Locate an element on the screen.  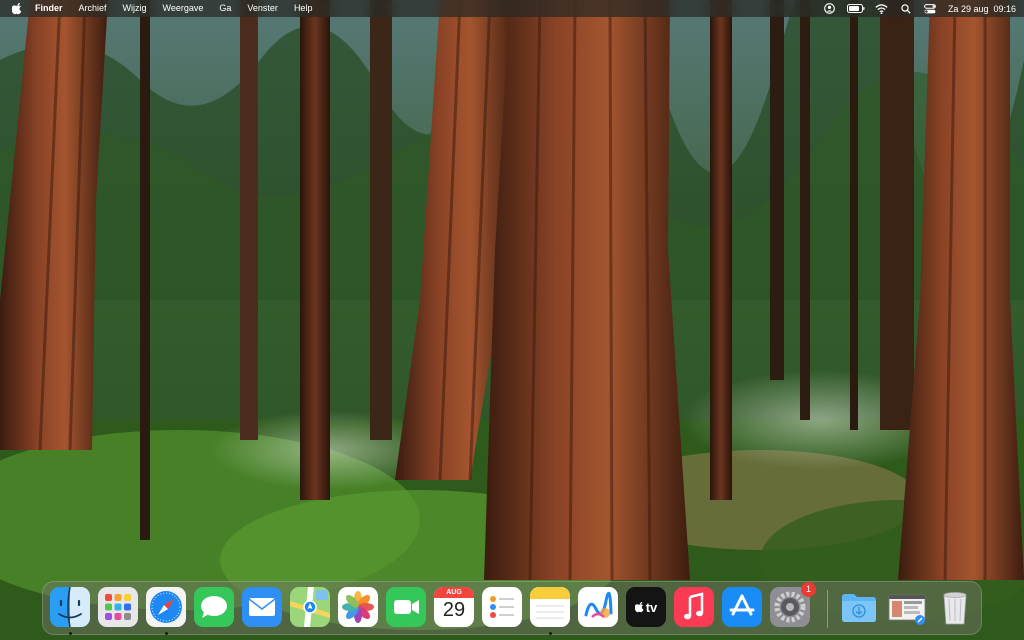
dock-messages-icon is located at coordinates (214, 607).